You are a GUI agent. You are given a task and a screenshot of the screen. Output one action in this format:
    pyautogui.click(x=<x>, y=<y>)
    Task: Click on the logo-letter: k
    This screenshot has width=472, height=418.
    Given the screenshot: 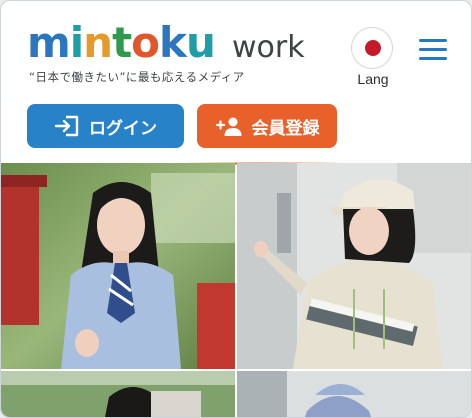 What is the action you would take?
    pyautogui.click(x=173, y=42)
    